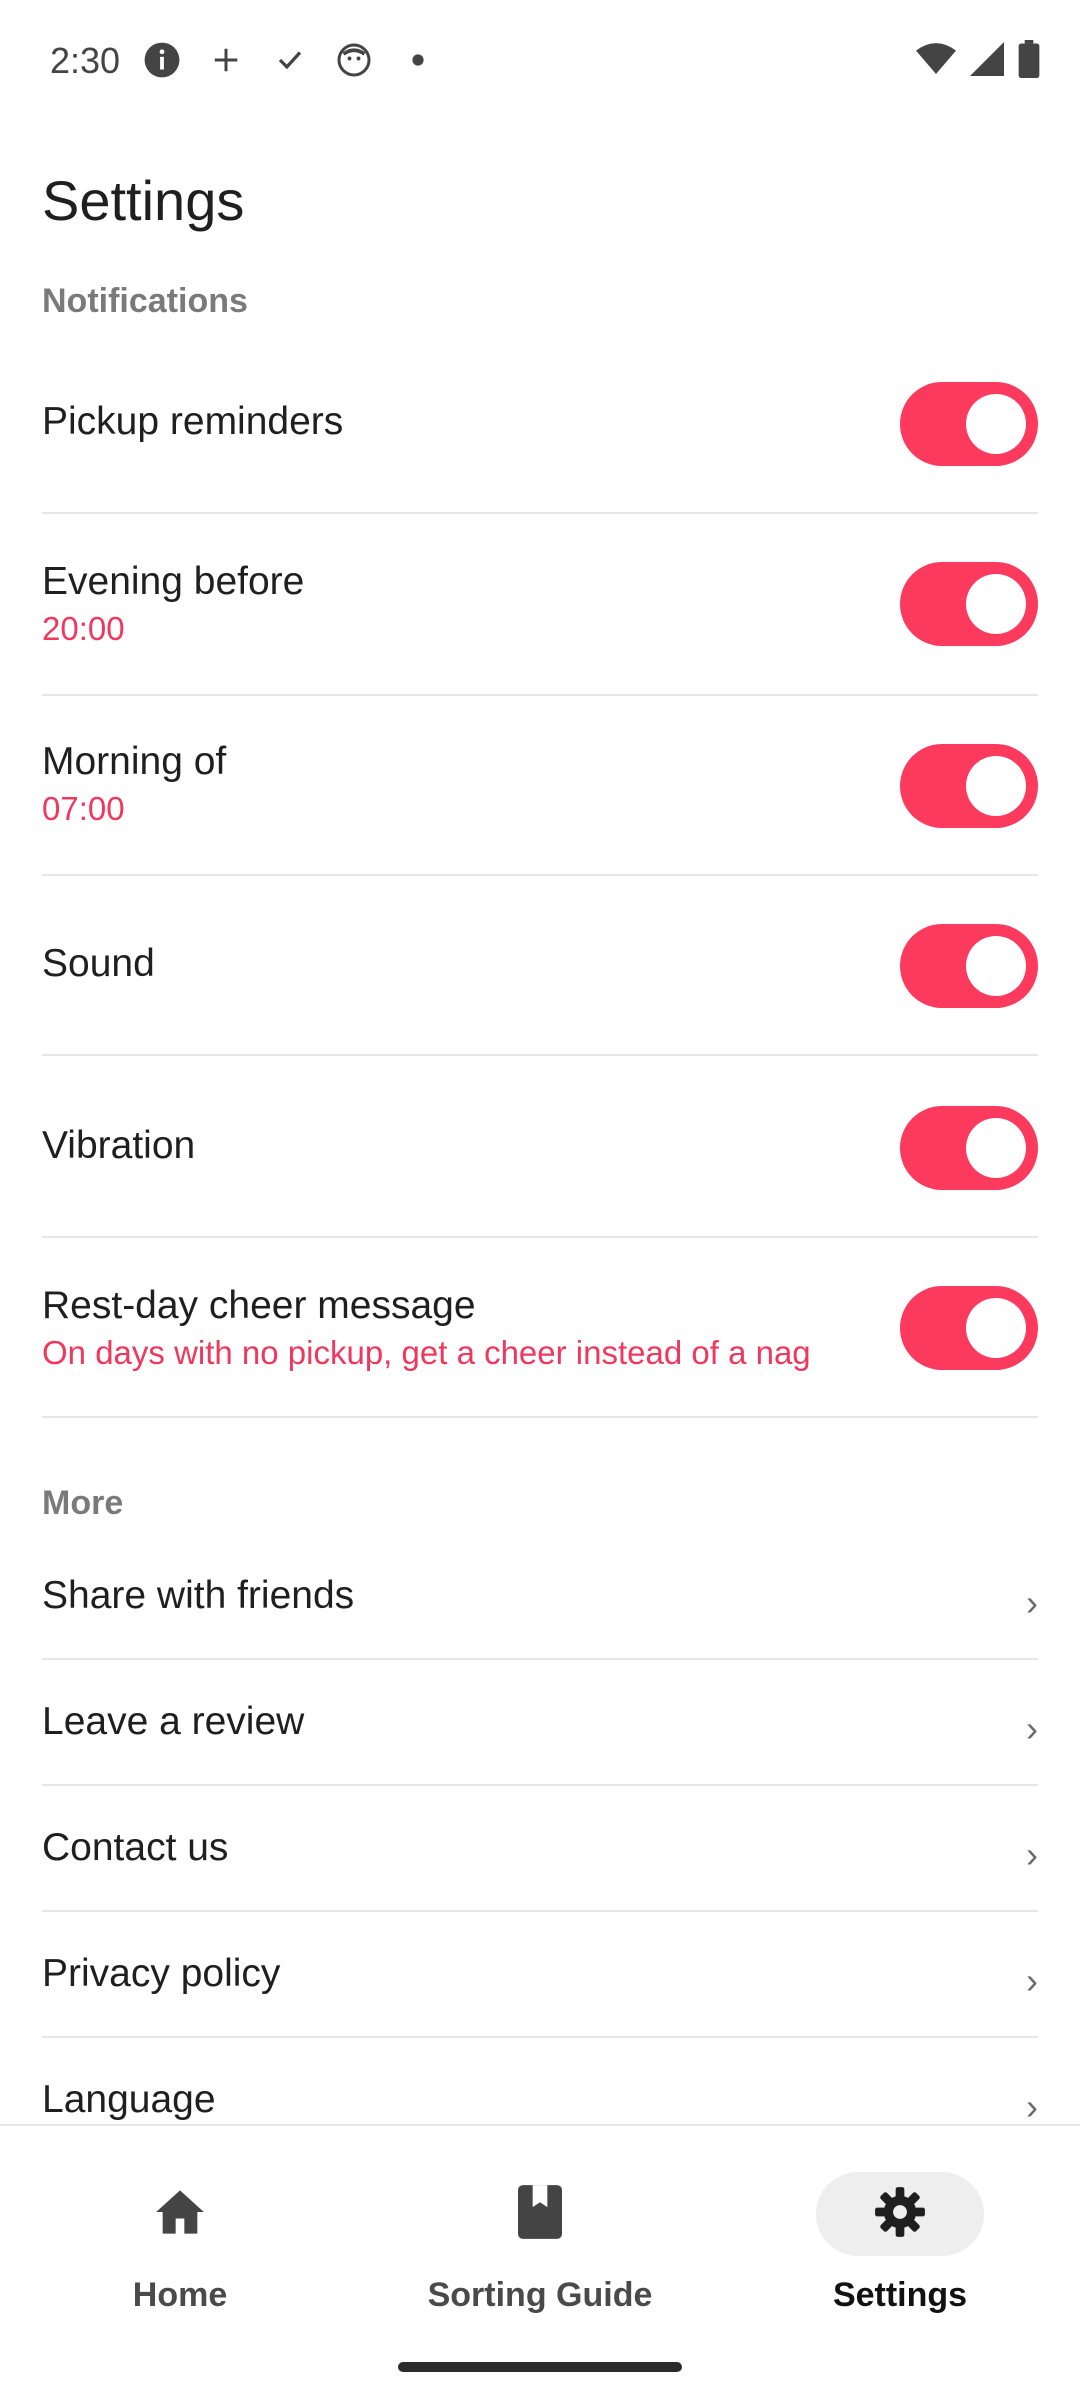 The width and height of the screenshot is (1080, 2402). I want to click on dot-icon, so click(418, 60).